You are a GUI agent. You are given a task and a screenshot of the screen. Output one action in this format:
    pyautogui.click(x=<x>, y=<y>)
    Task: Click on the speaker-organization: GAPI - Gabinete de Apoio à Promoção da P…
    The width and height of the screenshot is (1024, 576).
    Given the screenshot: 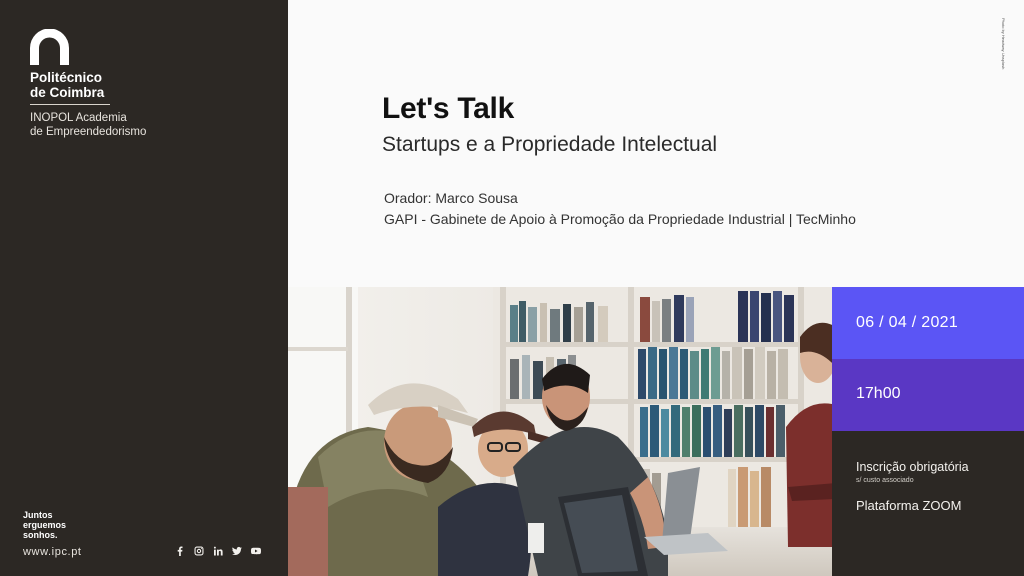 What is the action you would take?
    pyautogui.click(x=620, y=219)
    